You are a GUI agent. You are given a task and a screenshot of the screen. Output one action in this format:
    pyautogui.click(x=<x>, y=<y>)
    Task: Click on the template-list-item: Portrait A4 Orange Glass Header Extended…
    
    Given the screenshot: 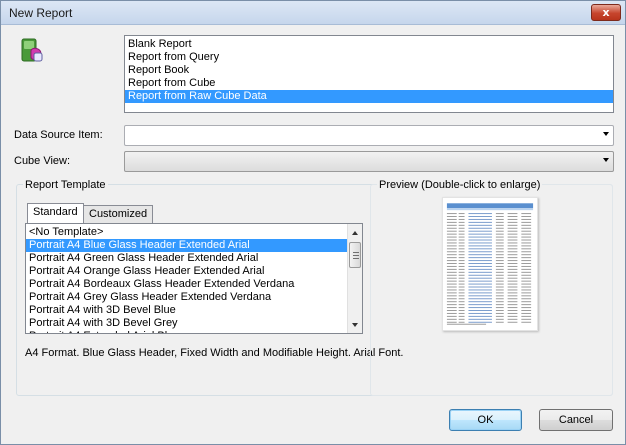 What is the action you would take?
    pyautogui.click(x=186, y=271)
    